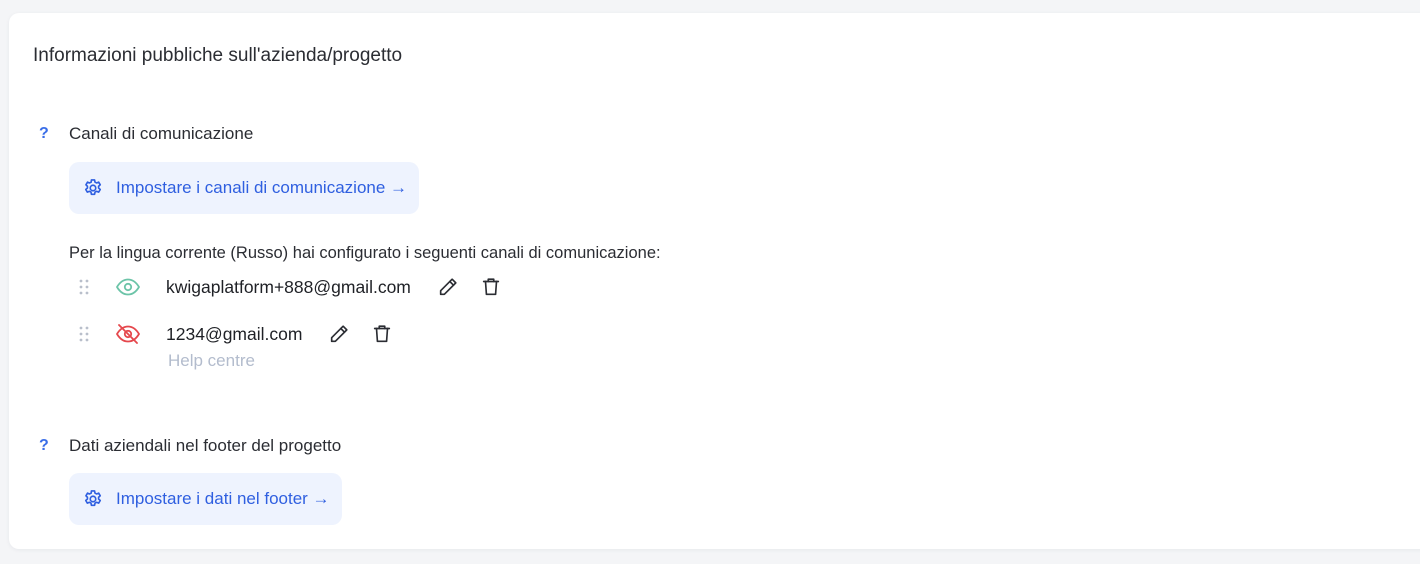 The width and height of the screenshot is (1420, 564). What do you see at coordinates (211, 360) in the screenshot?
I see `channel-subtitle: Help centre` at bounding box center [211, 360].